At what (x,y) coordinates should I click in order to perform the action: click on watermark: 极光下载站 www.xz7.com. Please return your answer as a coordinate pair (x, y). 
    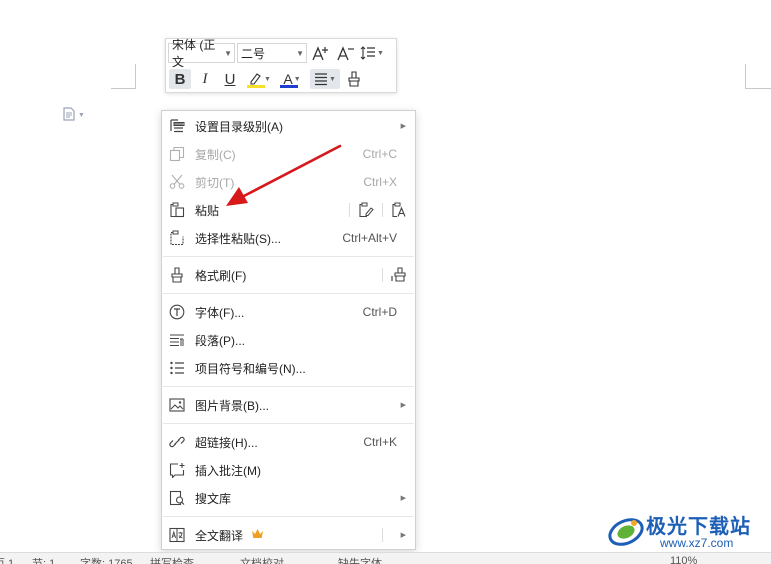
    Looking at the image, I should click on (686, 530).